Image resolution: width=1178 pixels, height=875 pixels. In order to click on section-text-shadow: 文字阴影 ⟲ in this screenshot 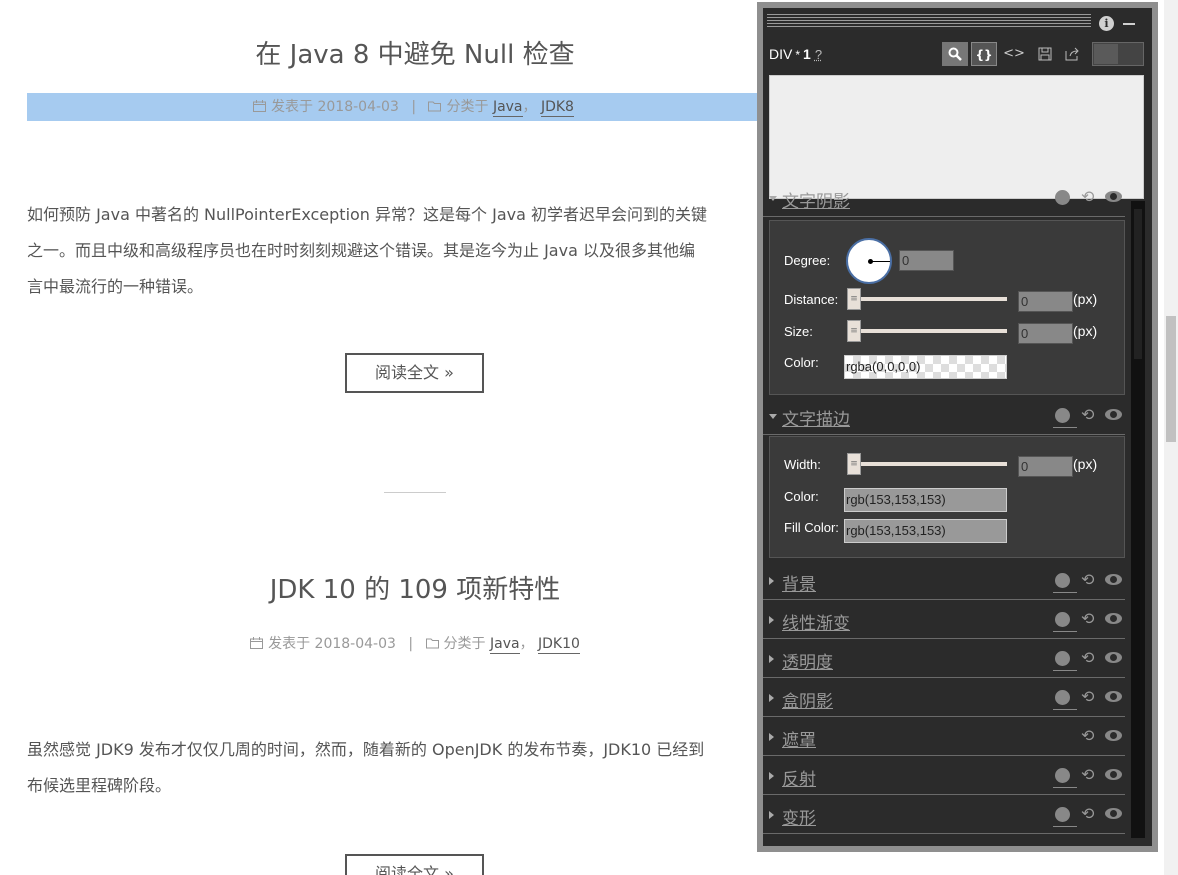, I will do `click(944, 198)`.